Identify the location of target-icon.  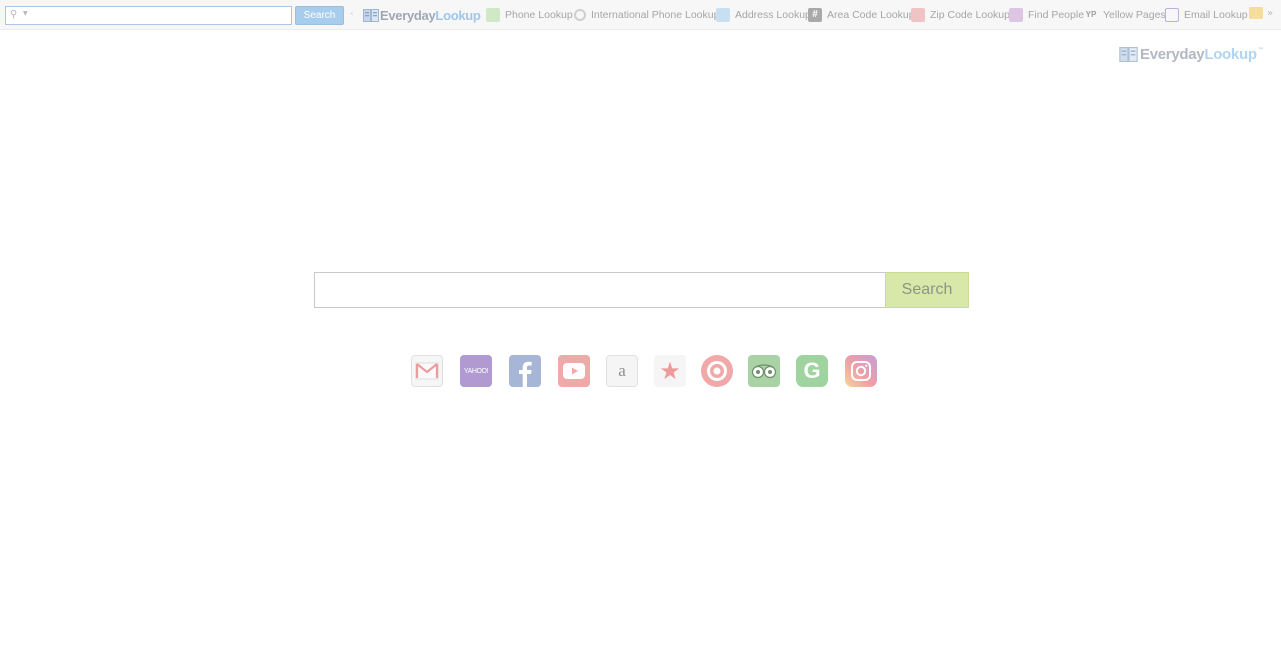
(717, 371).